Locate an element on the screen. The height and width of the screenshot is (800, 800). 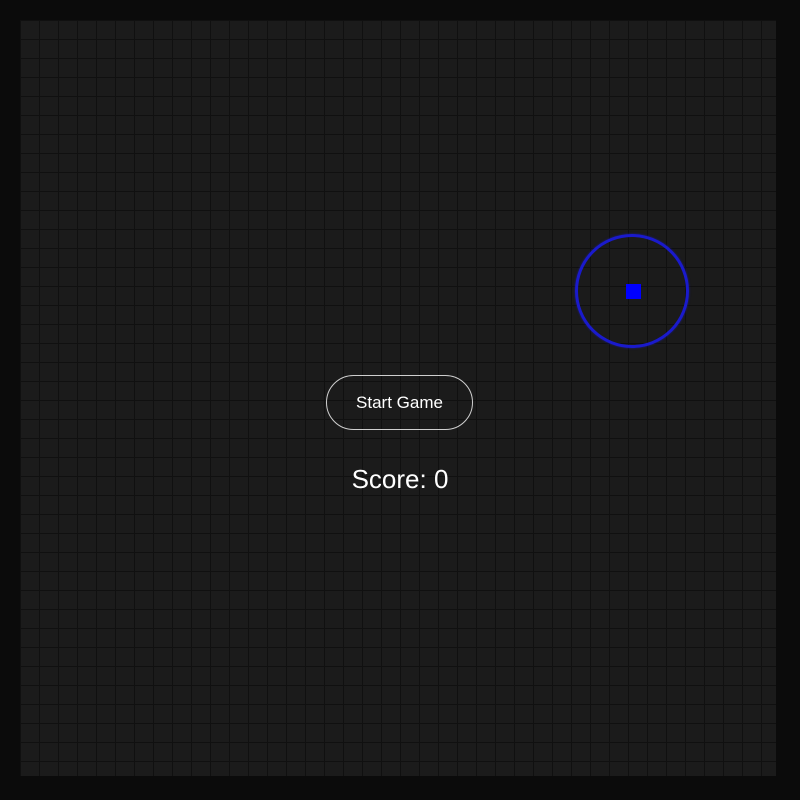
start-game-button: Start Game is located at coordinates (399, 402).